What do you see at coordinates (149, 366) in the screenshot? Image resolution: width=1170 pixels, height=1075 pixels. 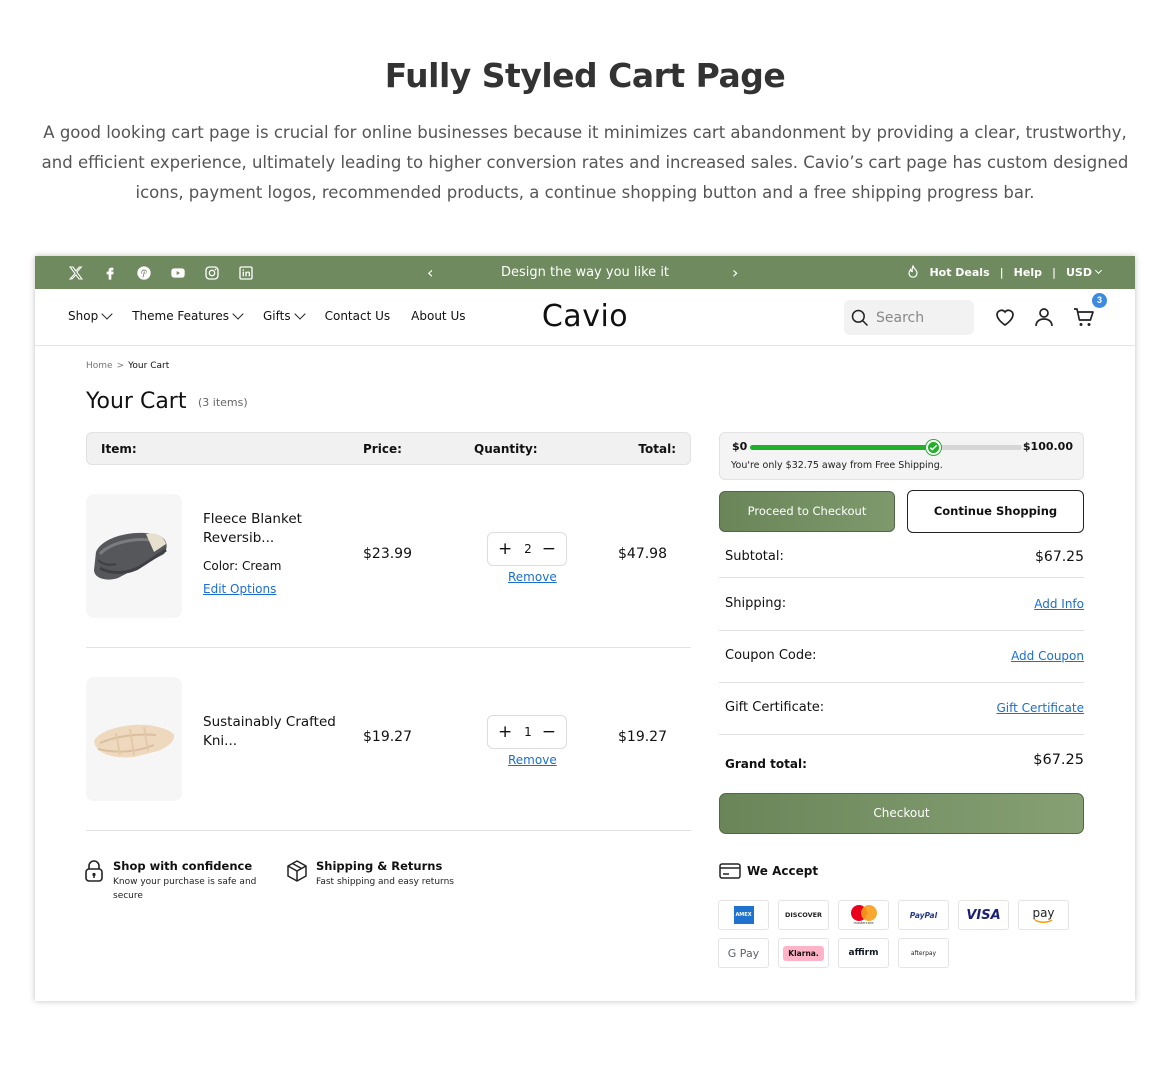 I see `breadcrumb-current: Your Cart` at bounding box center [149, 366].